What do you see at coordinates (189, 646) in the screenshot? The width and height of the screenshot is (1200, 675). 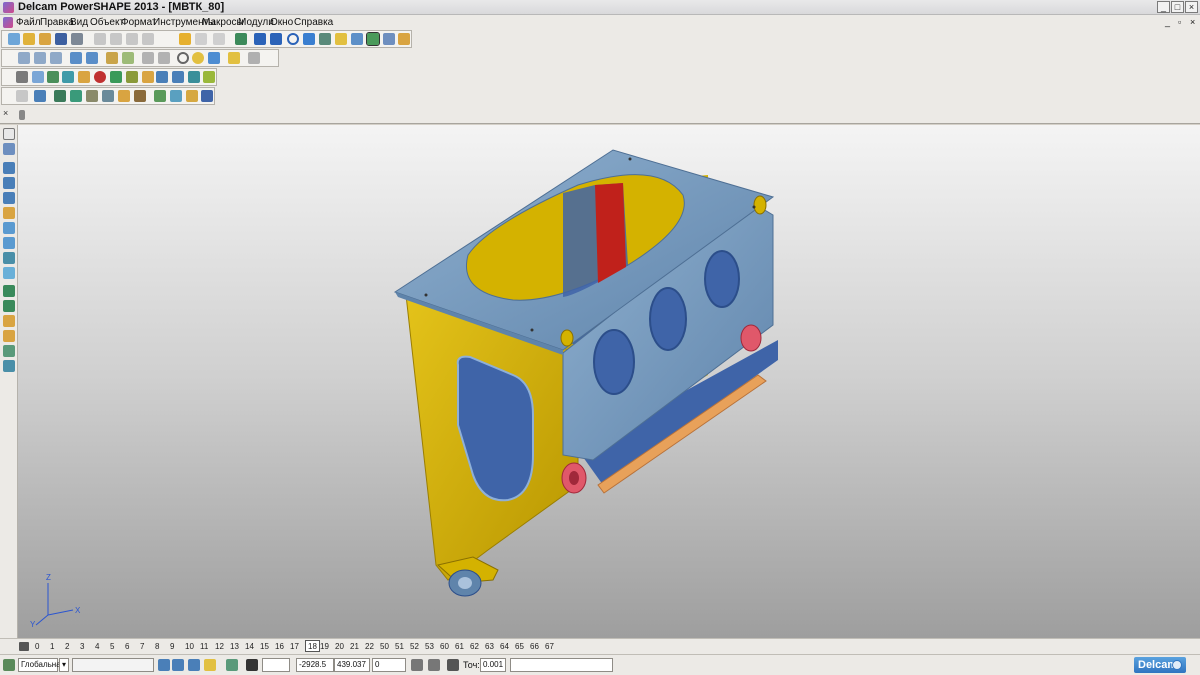 I see `level-10: 10` at bounding box center [189, 646].